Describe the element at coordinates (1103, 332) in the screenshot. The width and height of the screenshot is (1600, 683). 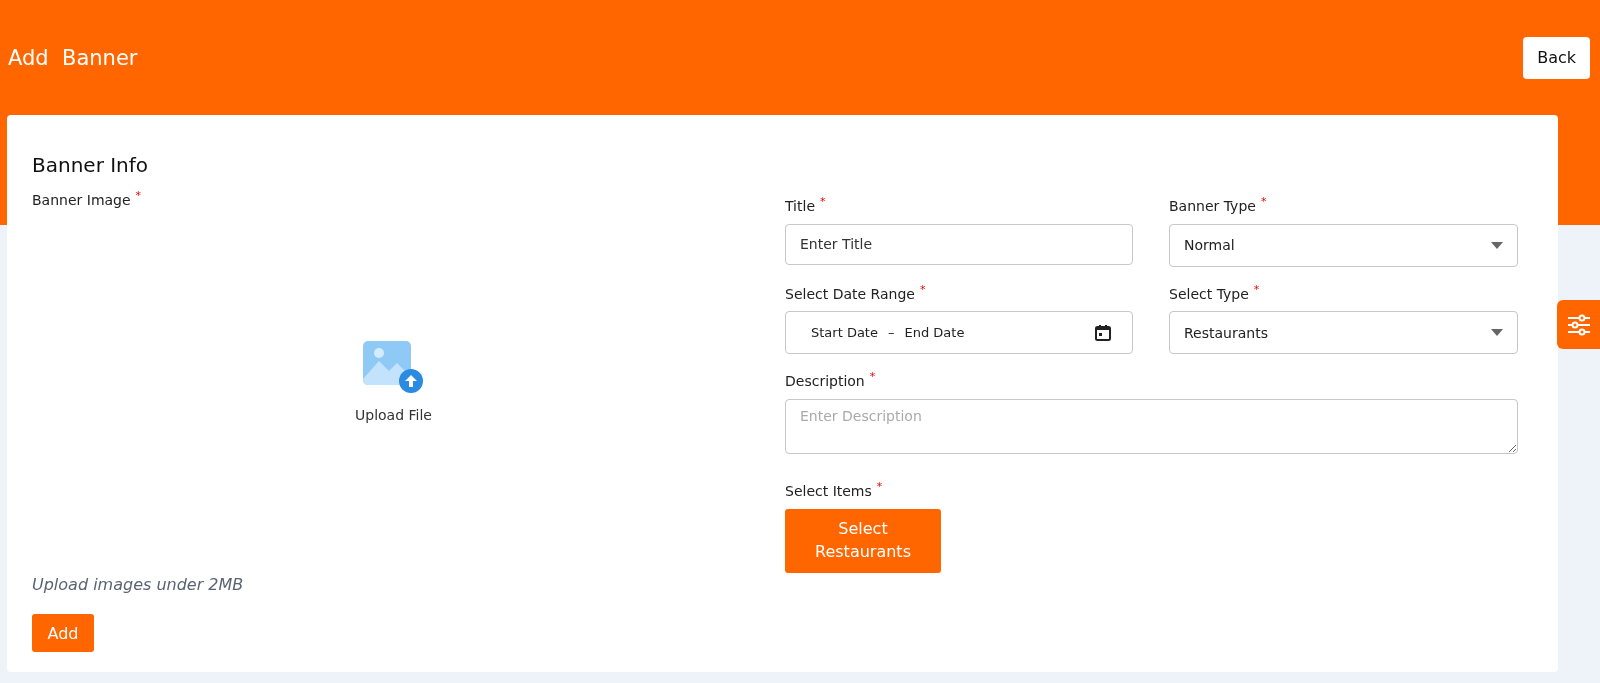
I see `calendar-icon` at that location.